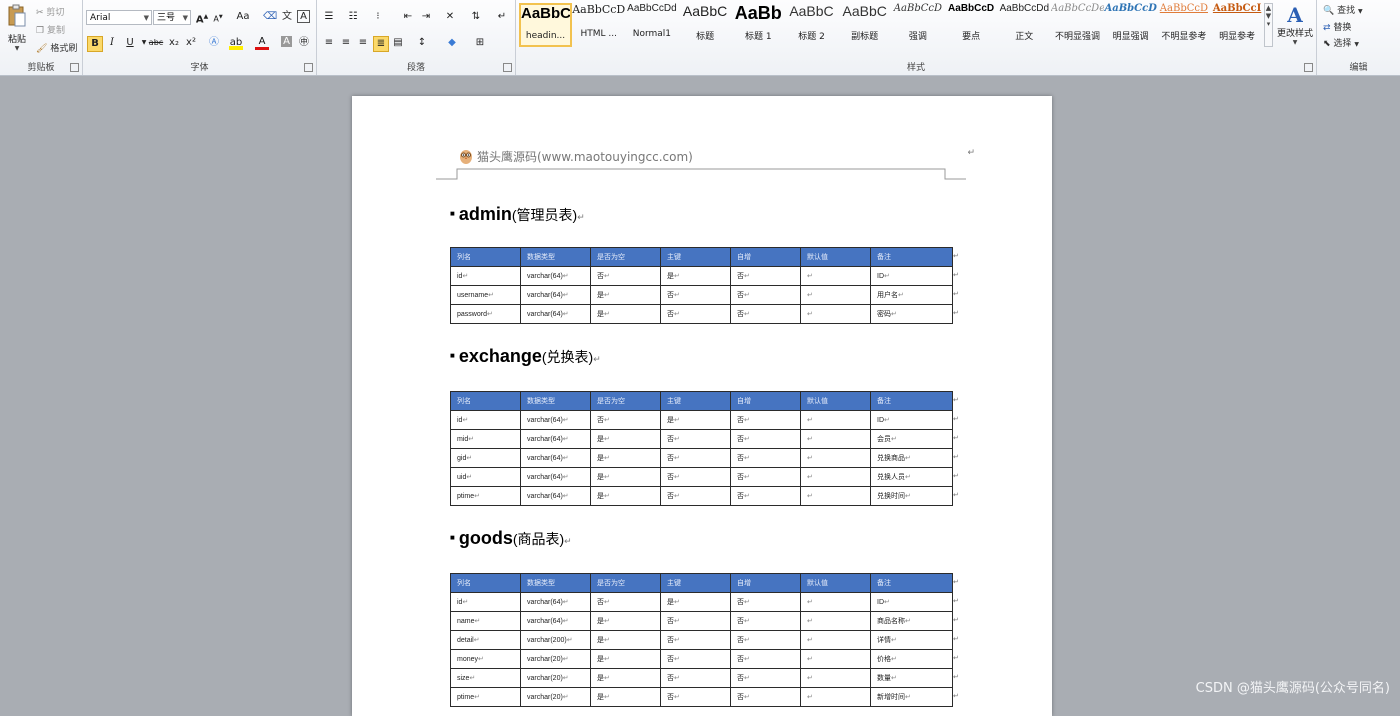 The width and height of the screenshot is (1400, 716). What do you see at coordinates (625, 583) in the screenshot?
I see `column-header: 是否为空` at bounding box center [625, 583].